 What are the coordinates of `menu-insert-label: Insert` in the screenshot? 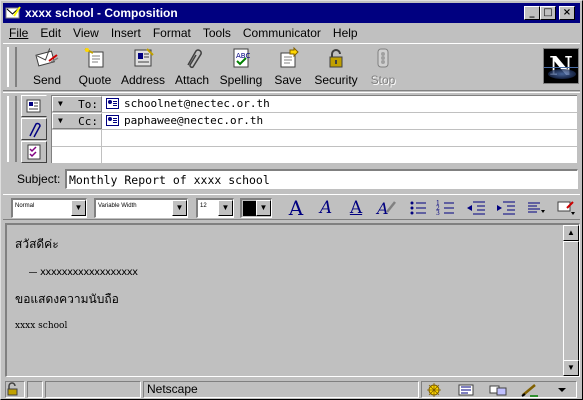 It's located at (125, 33).